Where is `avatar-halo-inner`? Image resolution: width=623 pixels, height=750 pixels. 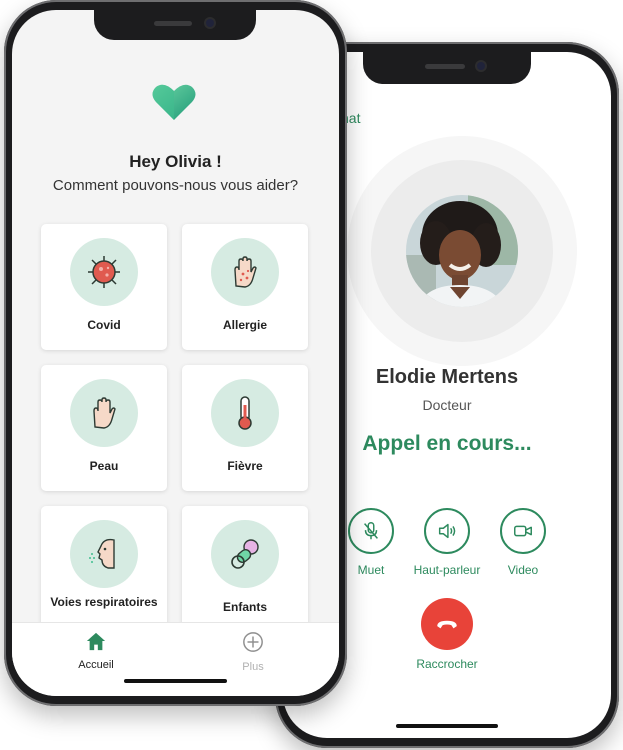
avatar-halo-inner is located at coordinates (462, 251).